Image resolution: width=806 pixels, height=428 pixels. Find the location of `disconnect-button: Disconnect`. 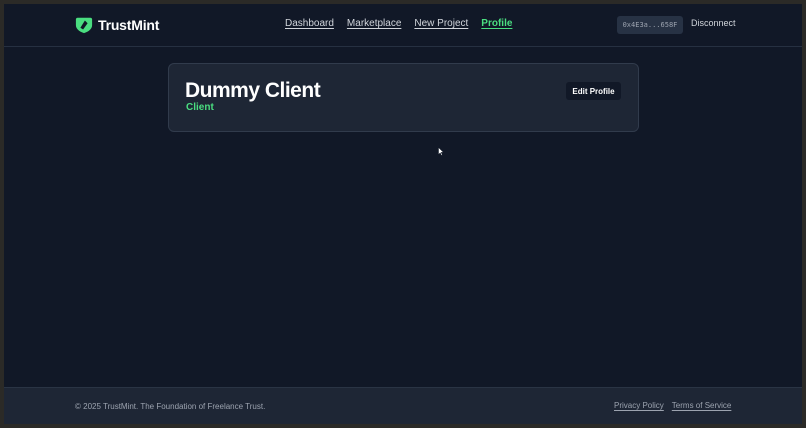

disconnect-button: Disconnect is located at coordinates (713, 23).